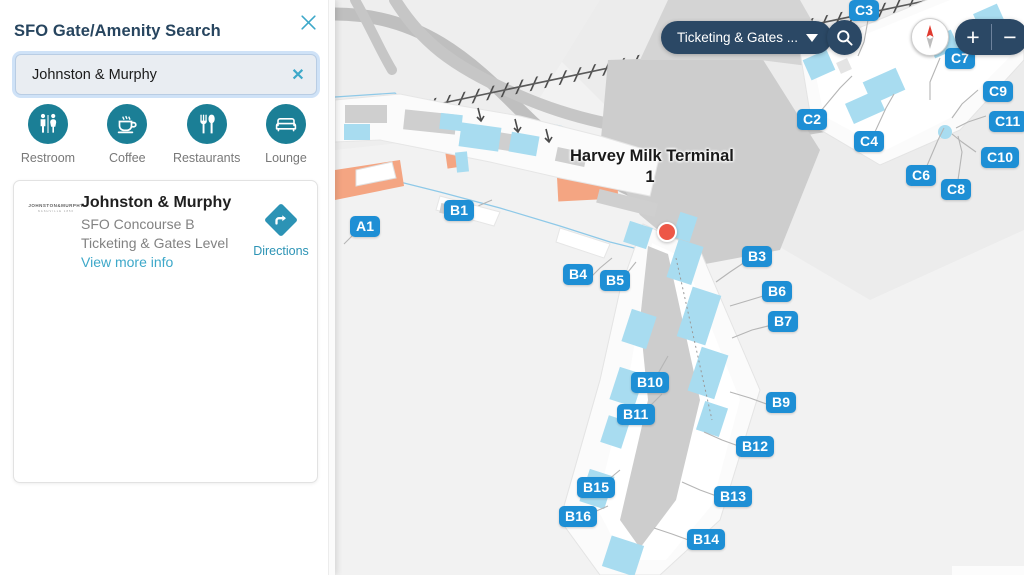 This screenshot has width=1024, height=575. What do you see at coordinates (755, 446) in the screenshot?
I see `gate-marker-b12: B12` at bounding box center [755, 446].